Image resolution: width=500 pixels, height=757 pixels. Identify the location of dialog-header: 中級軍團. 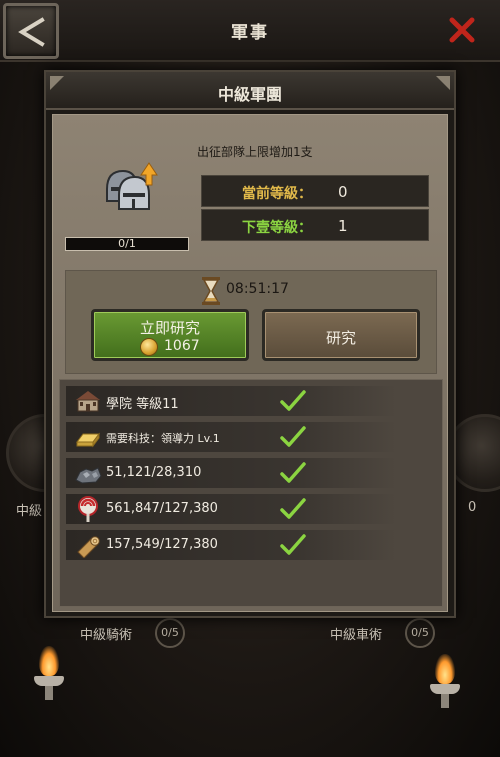
(250, 91).